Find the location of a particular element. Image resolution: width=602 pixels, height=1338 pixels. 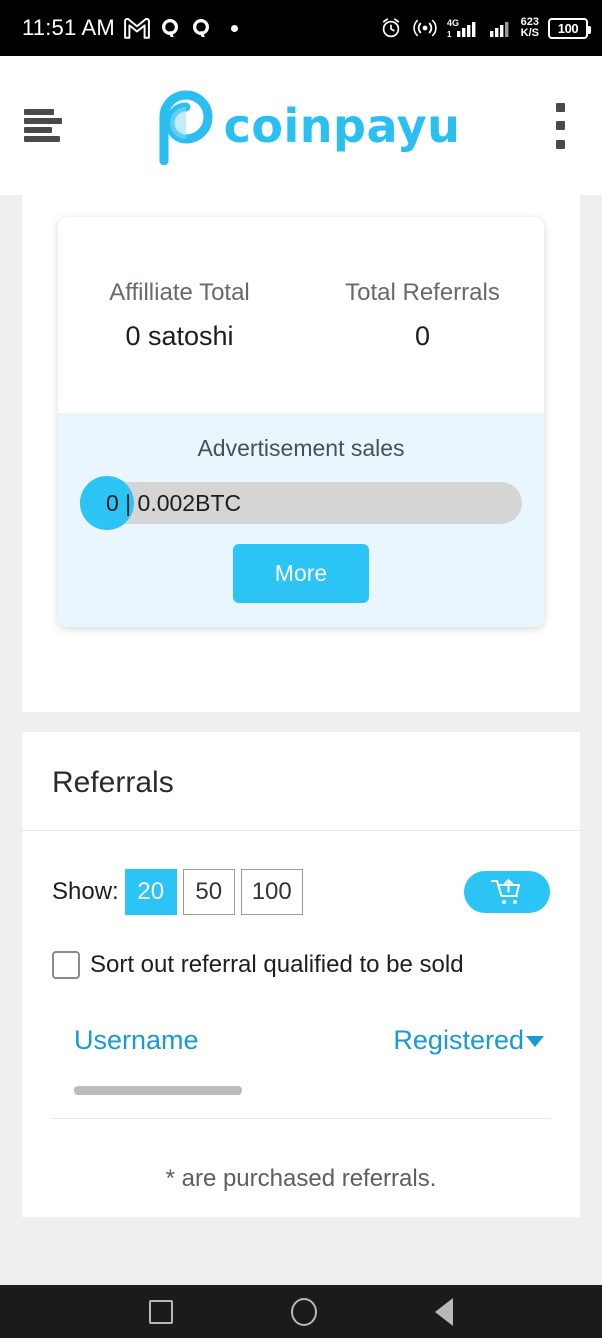

page-size-20-button: 20 is located at coordinates (150, 892).